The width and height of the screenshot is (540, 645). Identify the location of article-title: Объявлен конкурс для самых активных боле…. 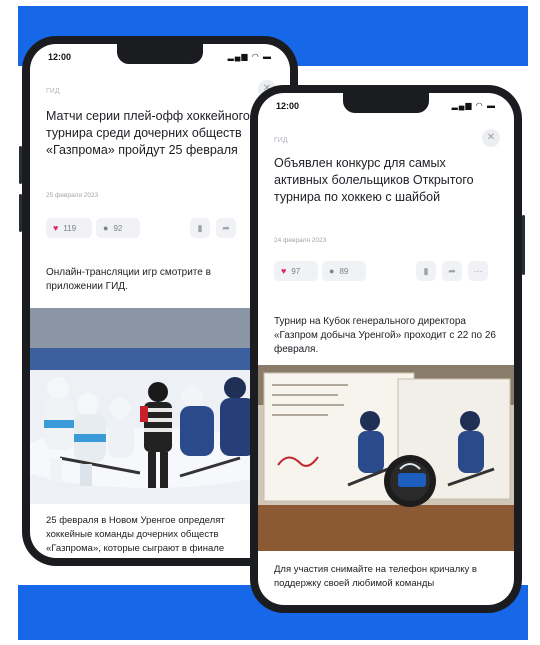
(374, 180).